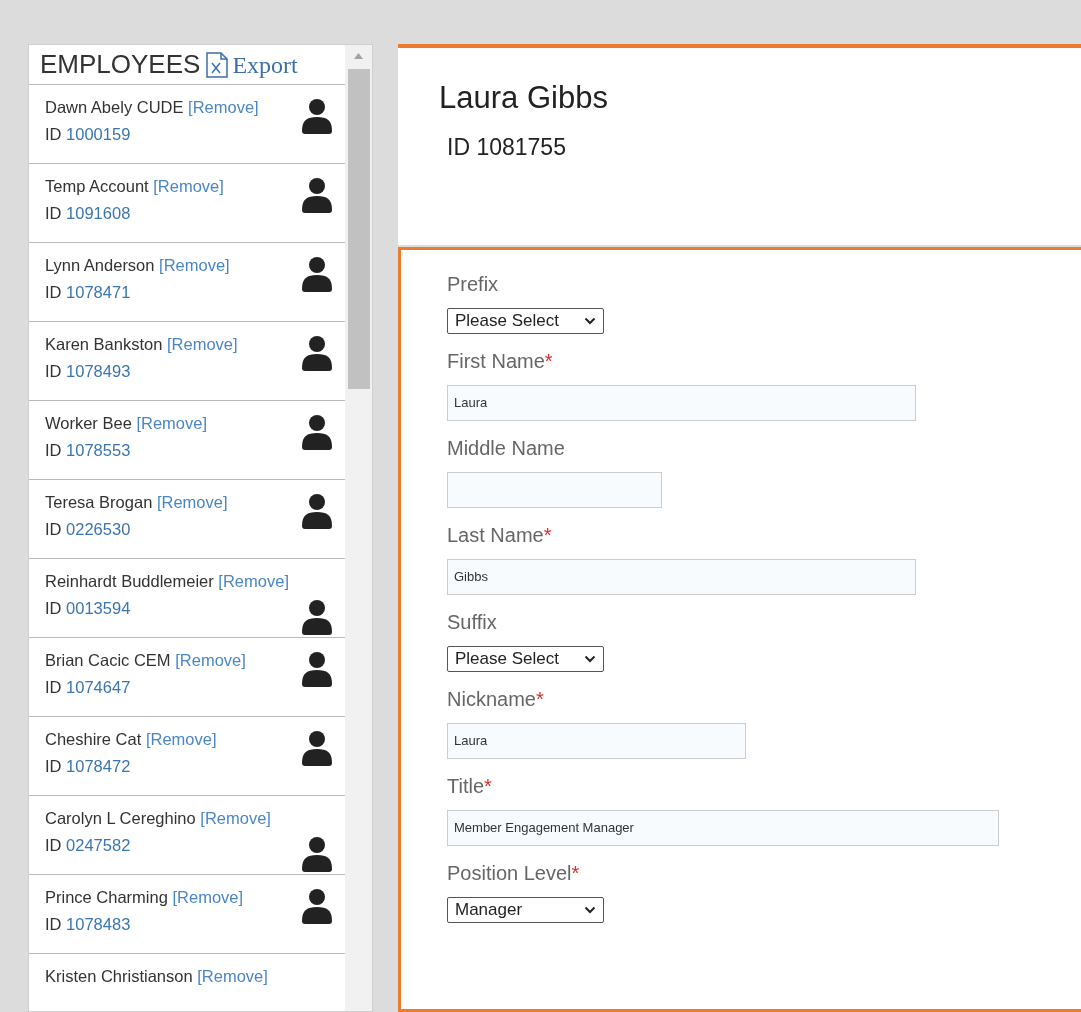 The height and width of the screenshot is (1012, 1081). What do you see at coordinates (98, 687) in the screenshot?
I see `employee-id-link: 1074647` at bounding box center [98, 687].